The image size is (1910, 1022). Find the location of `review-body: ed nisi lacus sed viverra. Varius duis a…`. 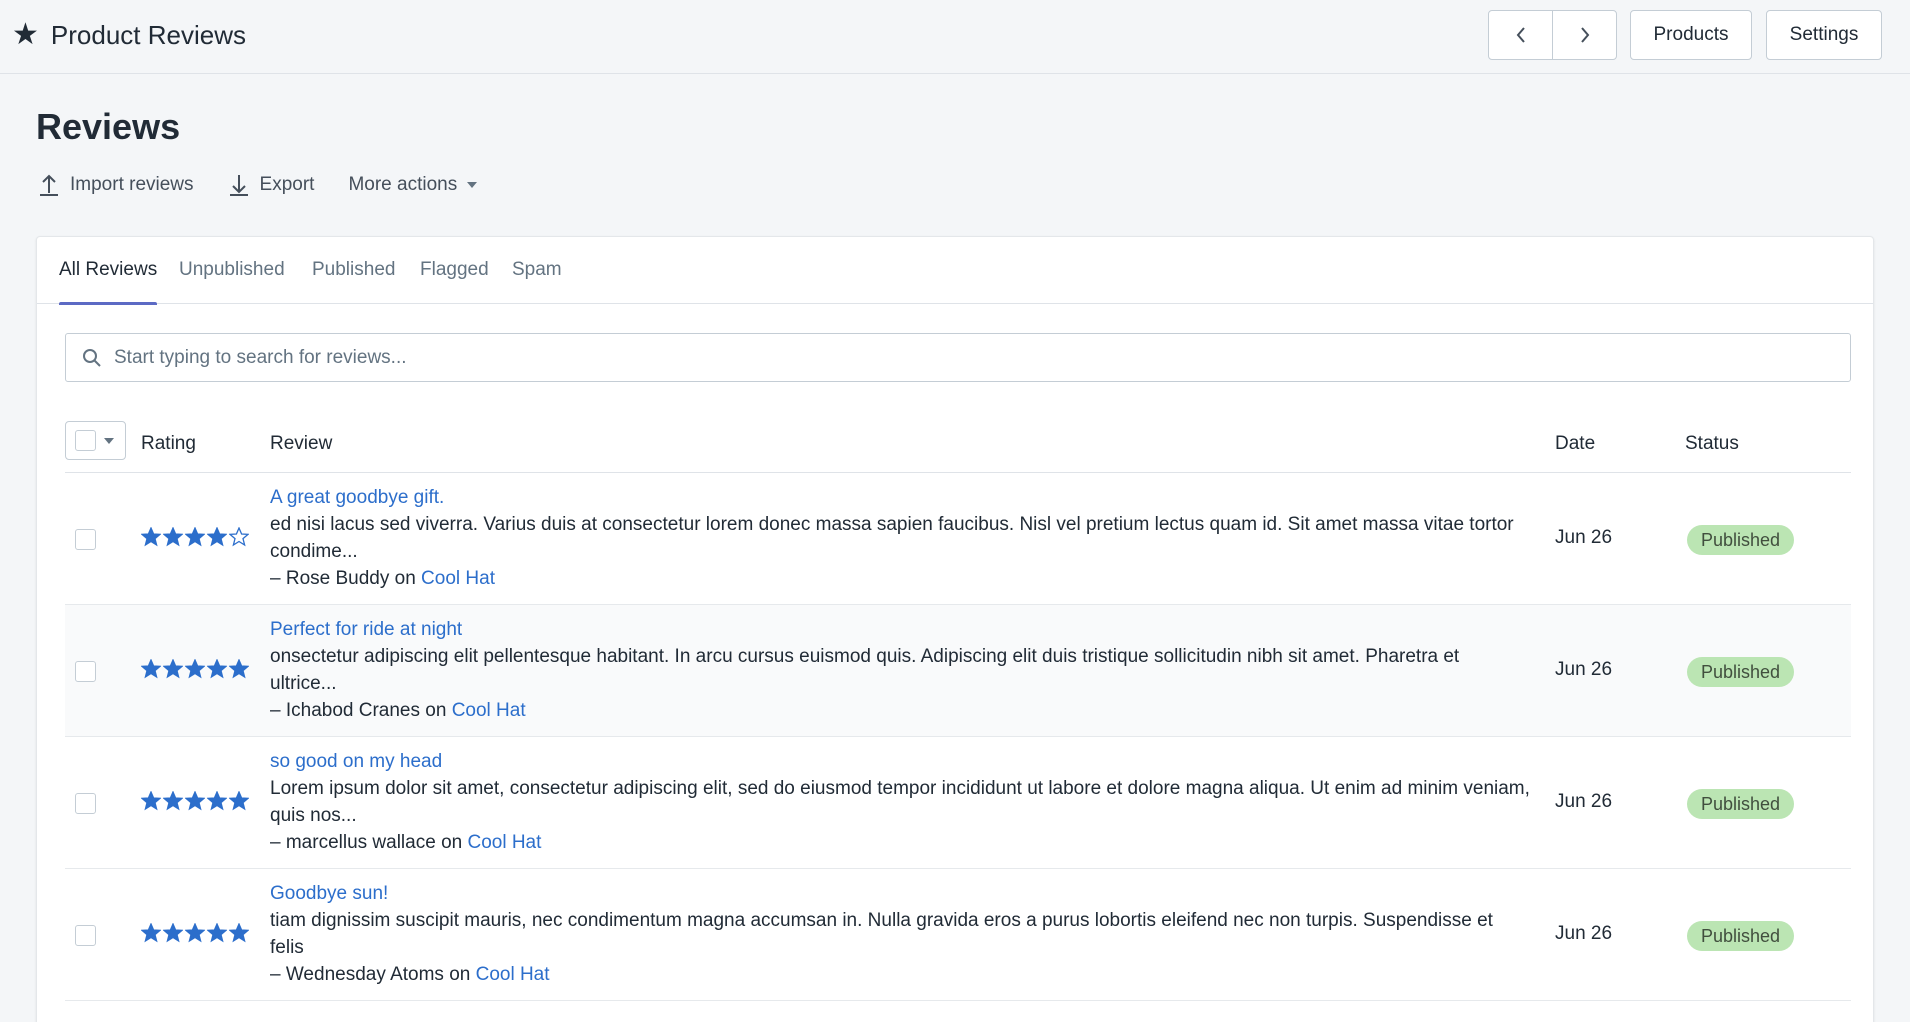

review-body: ed nisi lacus sed viverra. Varius duis a… is located at coordinates (892, 538).